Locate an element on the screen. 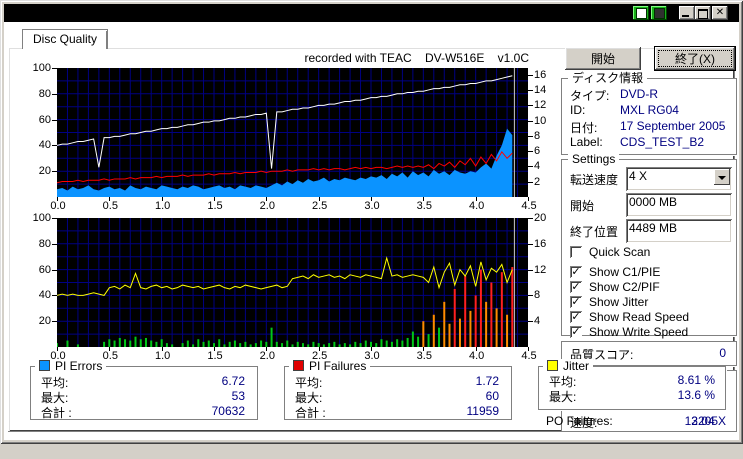 Image resolution: width=743 pixels, height=459 pixels. pi-errors-legend-label: PI Errors is located at coordinates (79, 366).